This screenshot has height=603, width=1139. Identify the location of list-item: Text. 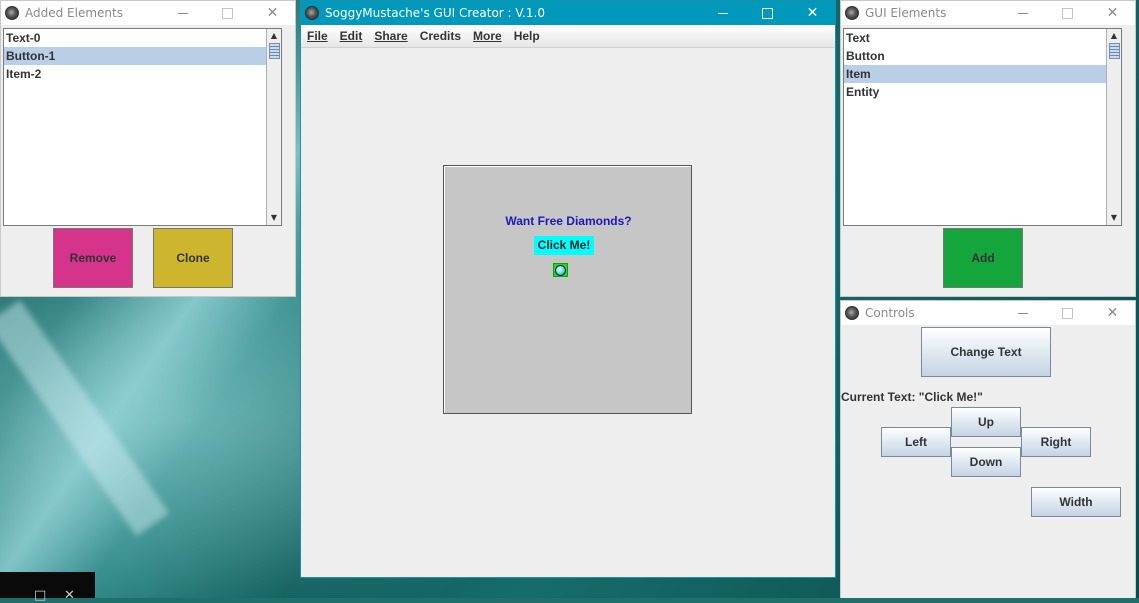
(982, 38).